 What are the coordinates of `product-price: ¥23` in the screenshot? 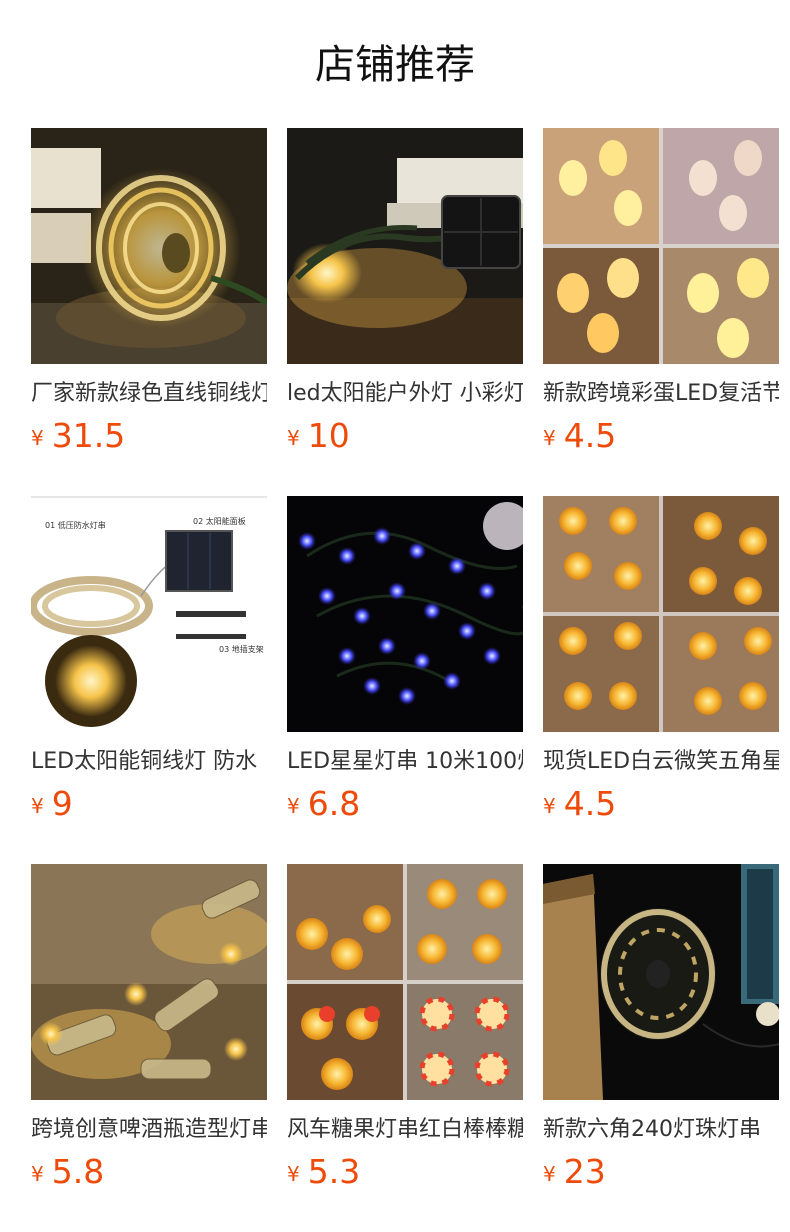 It's located at (574, 1174).